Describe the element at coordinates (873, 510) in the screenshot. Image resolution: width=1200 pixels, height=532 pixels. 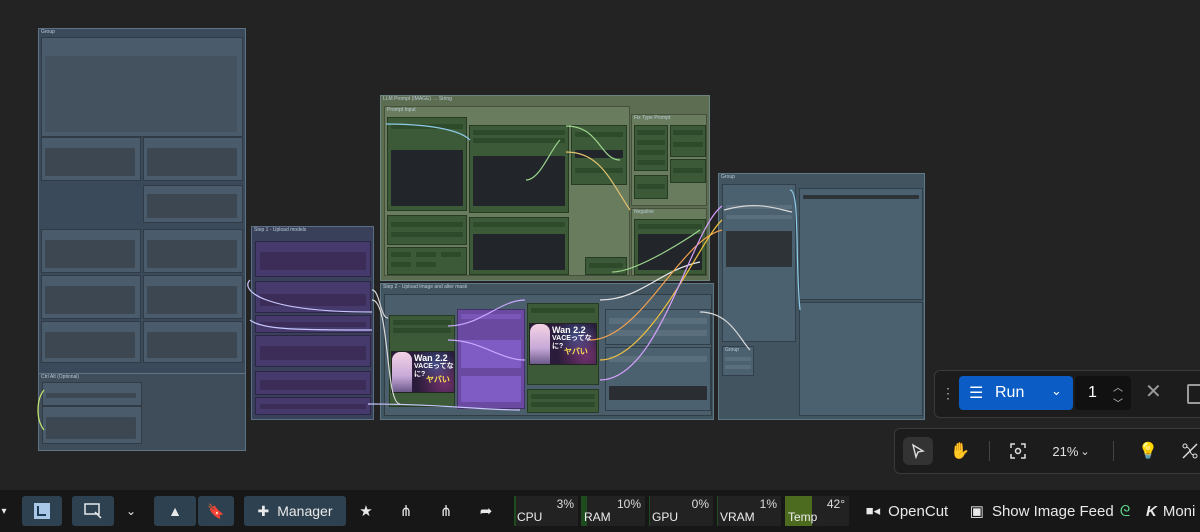
I see `camera-icon: ■◂` at that location.